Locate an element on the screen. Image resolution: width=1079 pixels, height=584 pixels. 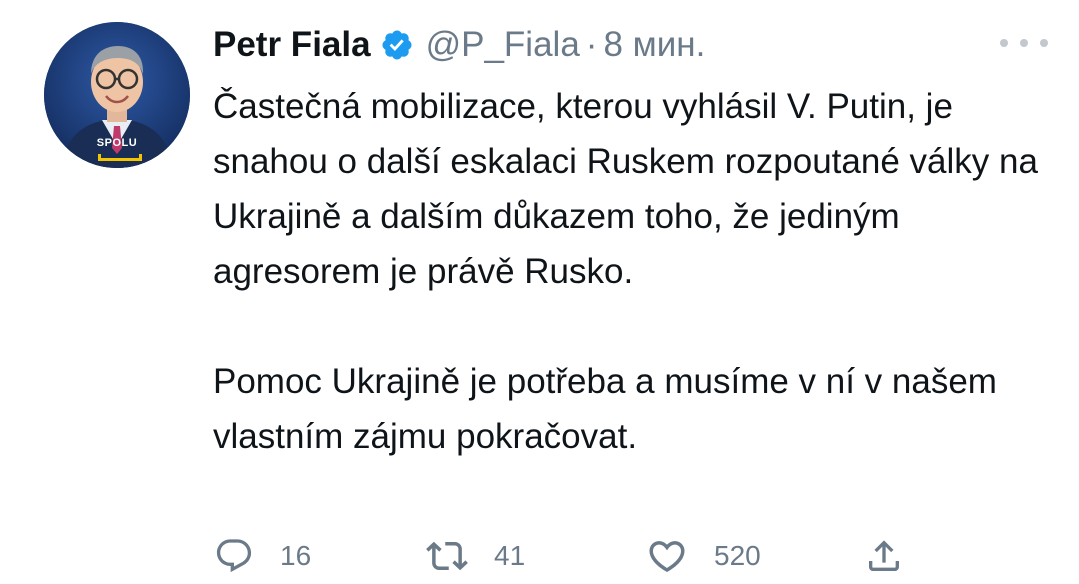
share-icon is located at coordinates (884, 556).